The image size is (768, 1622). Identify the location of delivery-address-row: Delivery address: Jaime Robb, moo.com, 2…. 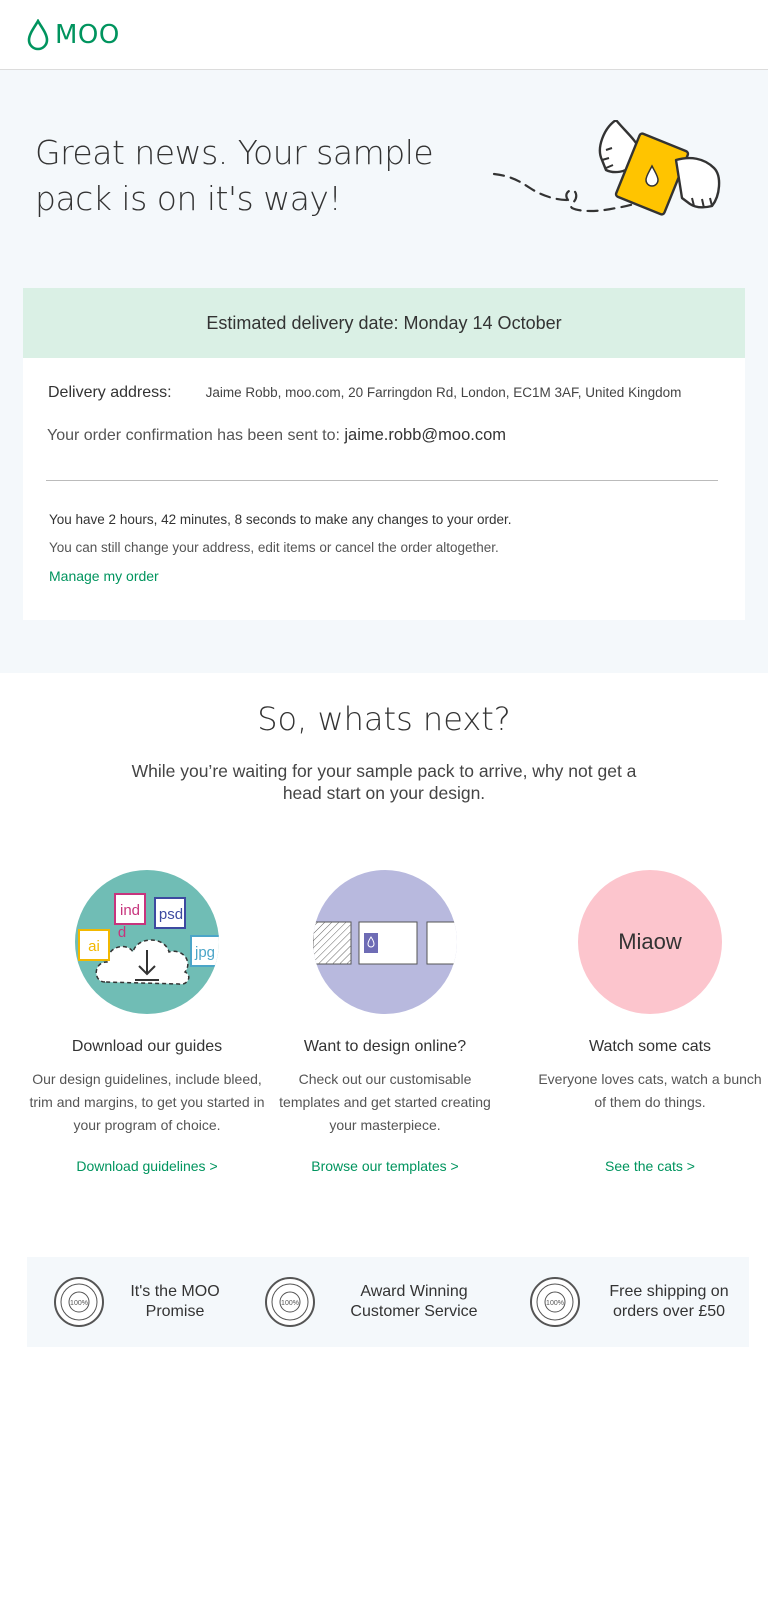
(364, 393).